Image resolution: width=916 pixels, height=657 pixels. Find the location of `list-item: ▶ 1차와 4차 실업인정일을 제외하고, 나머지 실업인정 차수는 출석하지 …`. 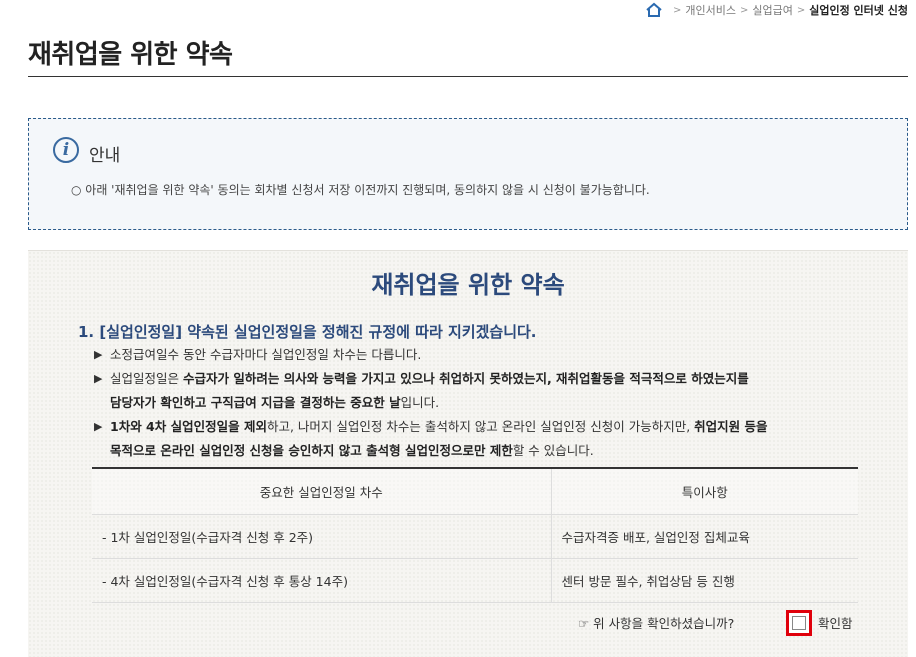

list-item: ▶ 1차와 4차 실업인정일을 제외하고, 나머지 실업인정 차수는 출석하지 … is located at coordinates (479, 439).